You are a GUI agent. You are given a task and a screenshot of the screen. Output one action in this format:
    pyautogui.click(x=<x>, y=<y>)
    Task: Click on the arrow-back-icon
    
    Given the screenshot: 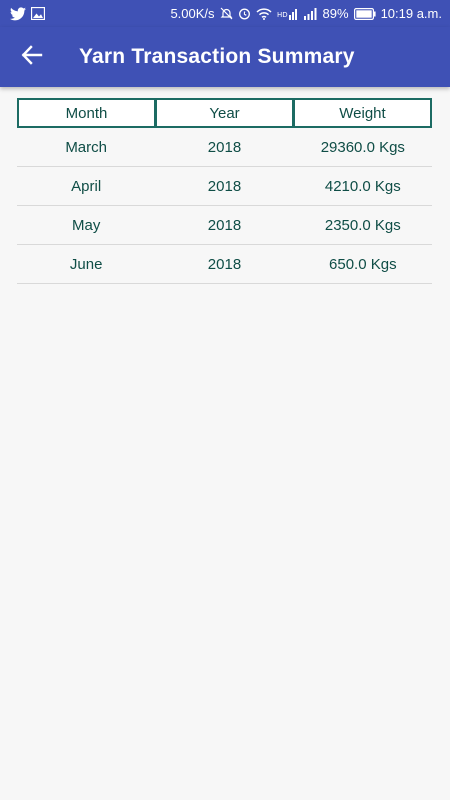 What is the action you would take?
    pyautogui.click(x=32, y=57)
    